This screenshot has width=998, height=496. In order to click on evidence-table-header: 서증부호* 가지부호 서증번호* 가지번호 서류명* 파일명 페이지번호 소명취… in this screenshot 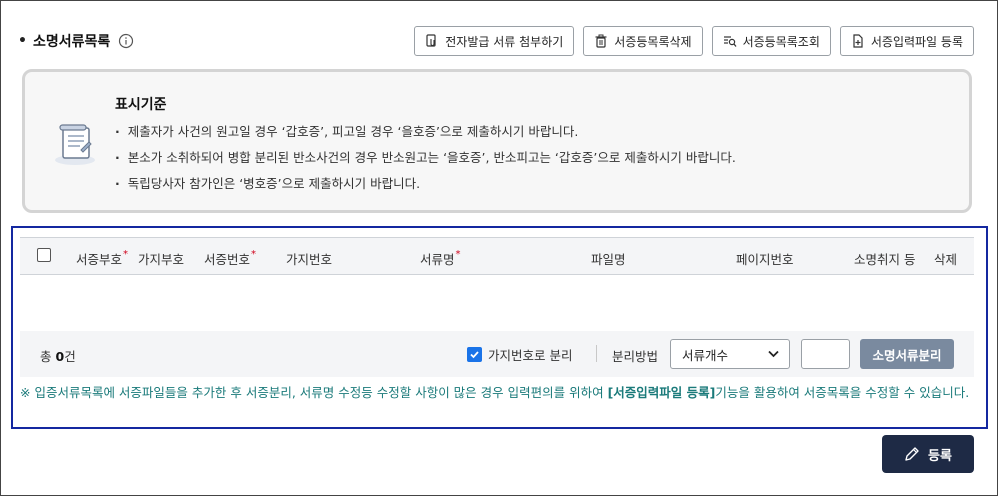, I will do `click(497, 256)`.